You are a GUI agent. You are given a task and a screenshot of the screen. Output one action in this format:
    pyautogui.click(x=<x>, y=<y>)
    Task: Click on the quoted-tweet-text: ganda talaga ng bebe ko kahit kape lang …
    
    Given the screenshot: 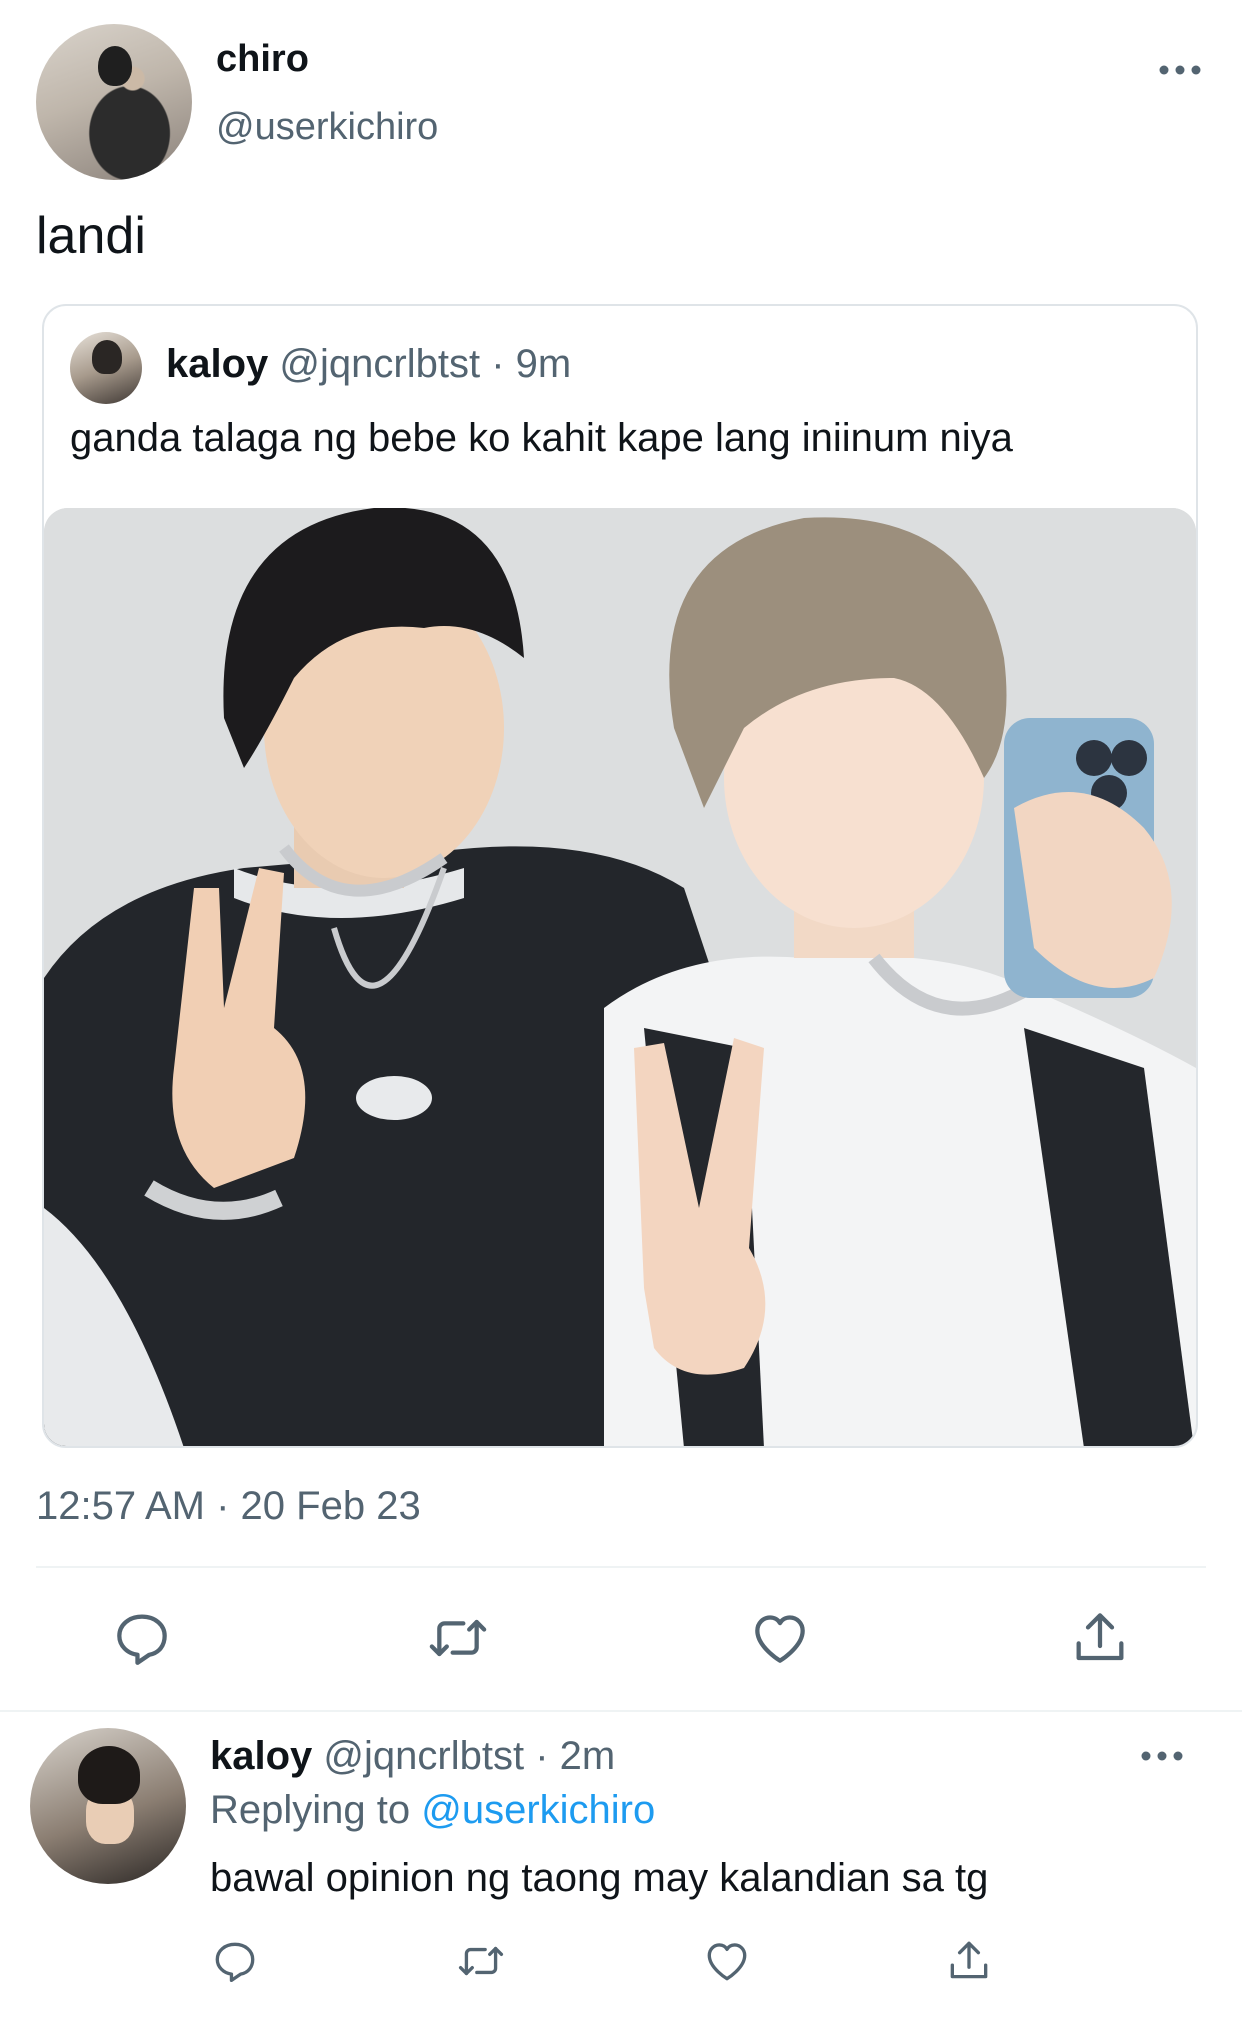 What is the action you would take?
    pyautogui.click(x=541, y=438)
    